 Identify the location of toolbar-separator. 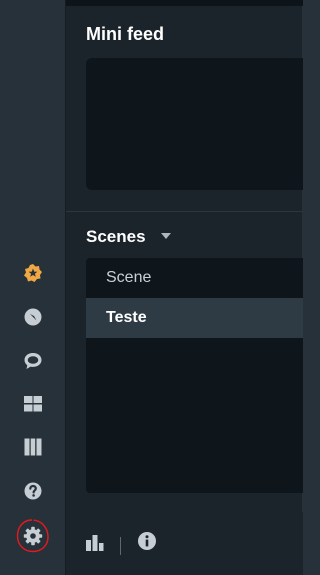
(120, 546).